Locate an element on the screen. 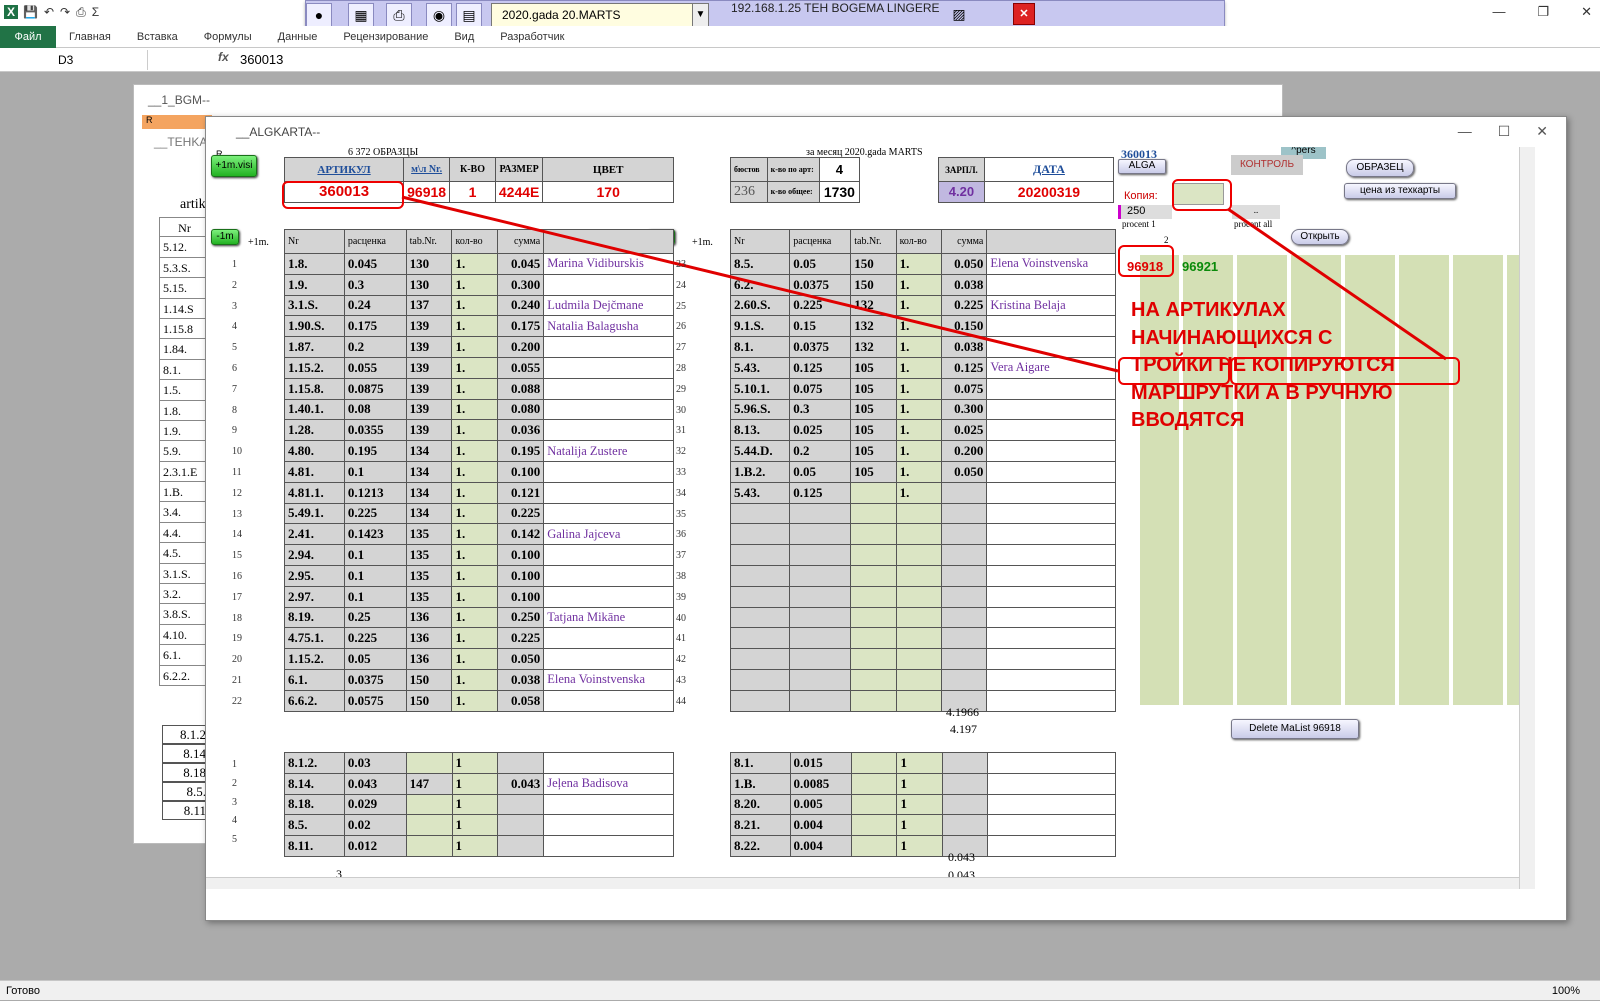  calendar-icon: ▤ is located at coordinates (469, 15).